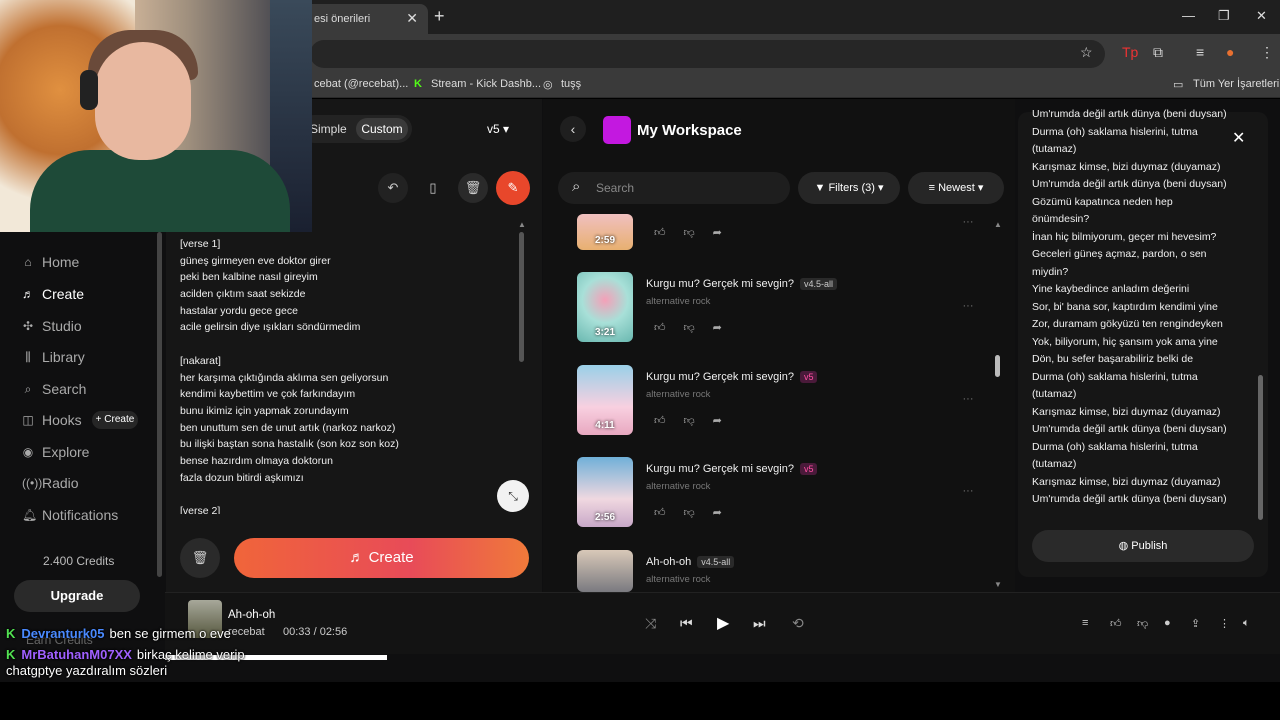 This screenshot has width=1280, height=720. I want to click on hooks-create-button: + Create, so click(115, 420).